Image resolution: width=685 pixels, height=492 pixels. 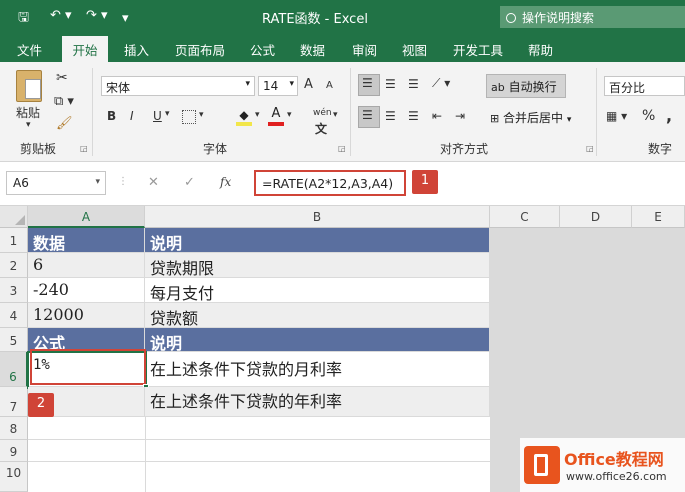 What do you see at coordinates (413, 116) in the screenshot?
I see `align-right-icon: ☰` at bounding box center [413, 116].